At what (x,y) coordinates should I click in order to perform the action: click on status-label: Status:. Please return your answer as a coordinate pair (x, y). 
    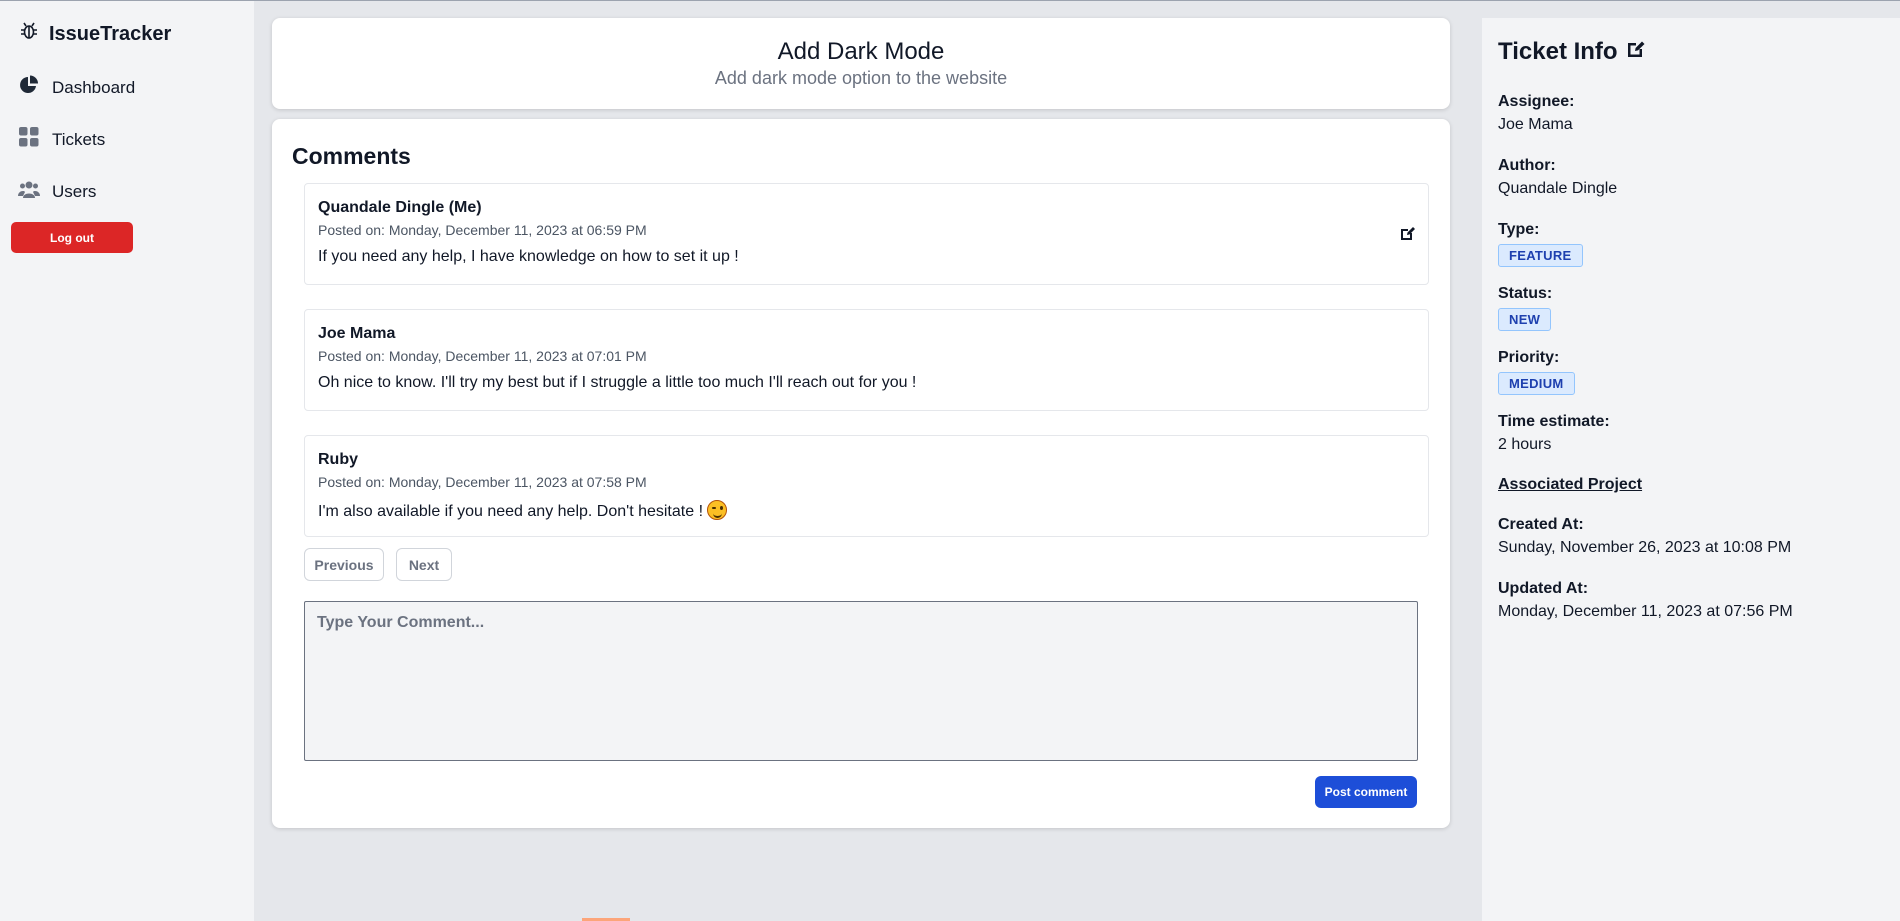
    Looking at the image, I should click on (1525, 293).